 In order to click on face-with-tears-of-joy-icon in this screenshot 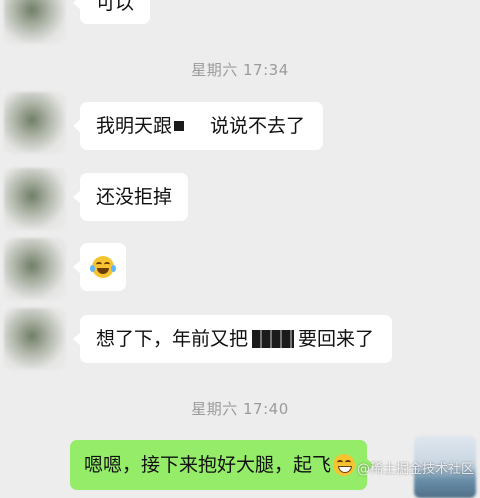, I will do `click(103, 267)`.